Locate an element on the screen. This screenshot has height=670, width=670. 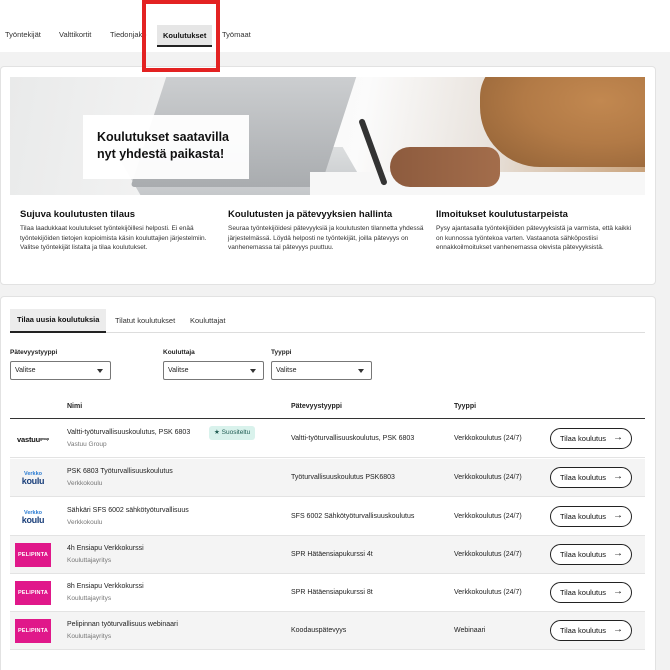
tab-tyontekijat: Työntekijät is located at coordinates (23, 34).